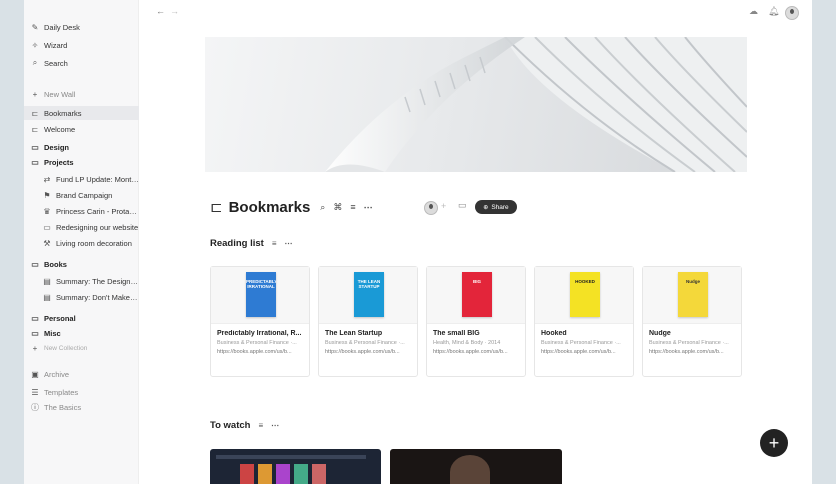  What do you see at coordinates (792, 13) in the screenshot?
I see `user-avatar` at bounding box center [792, 13].